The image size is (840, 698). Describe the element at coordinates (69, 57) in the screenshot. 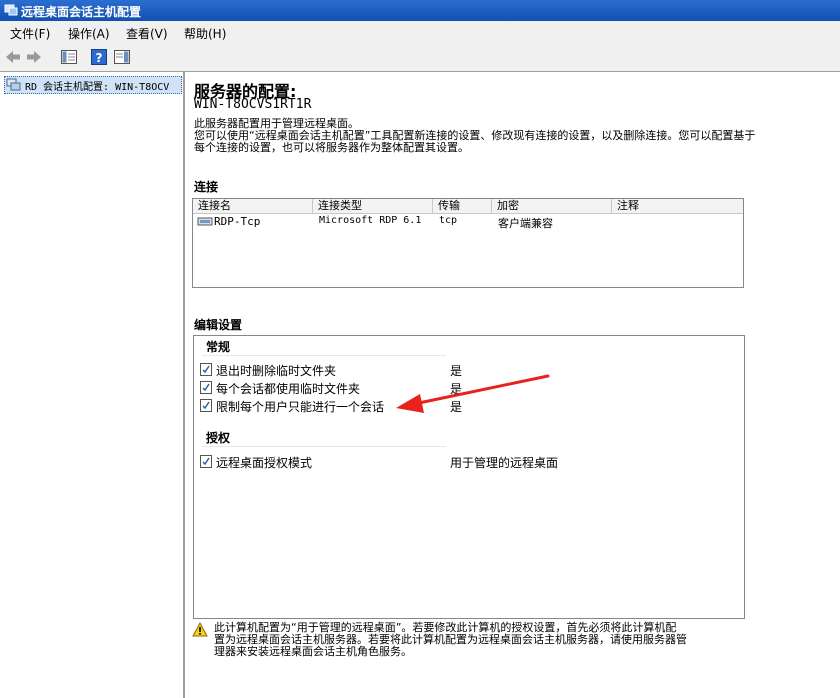

I see `show-hide-console-tree-icon` at that location.